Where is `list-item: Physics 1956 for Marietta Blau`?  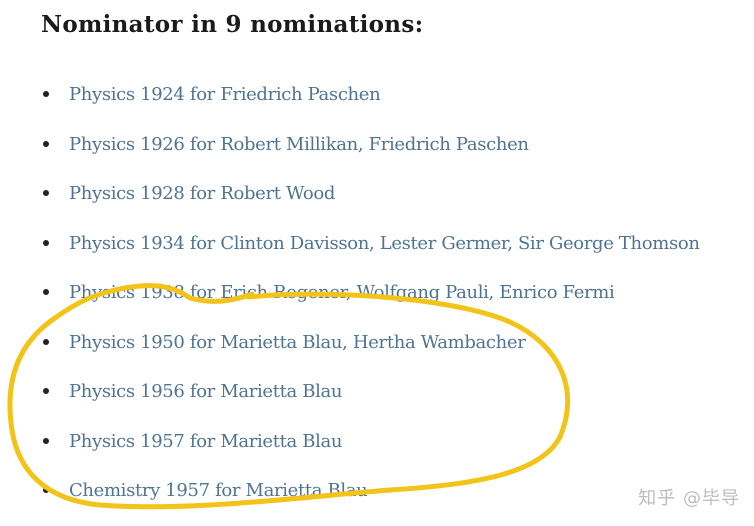 list-item: Physics 1956 for Marietta Blau is located at coordinates (193, 391).